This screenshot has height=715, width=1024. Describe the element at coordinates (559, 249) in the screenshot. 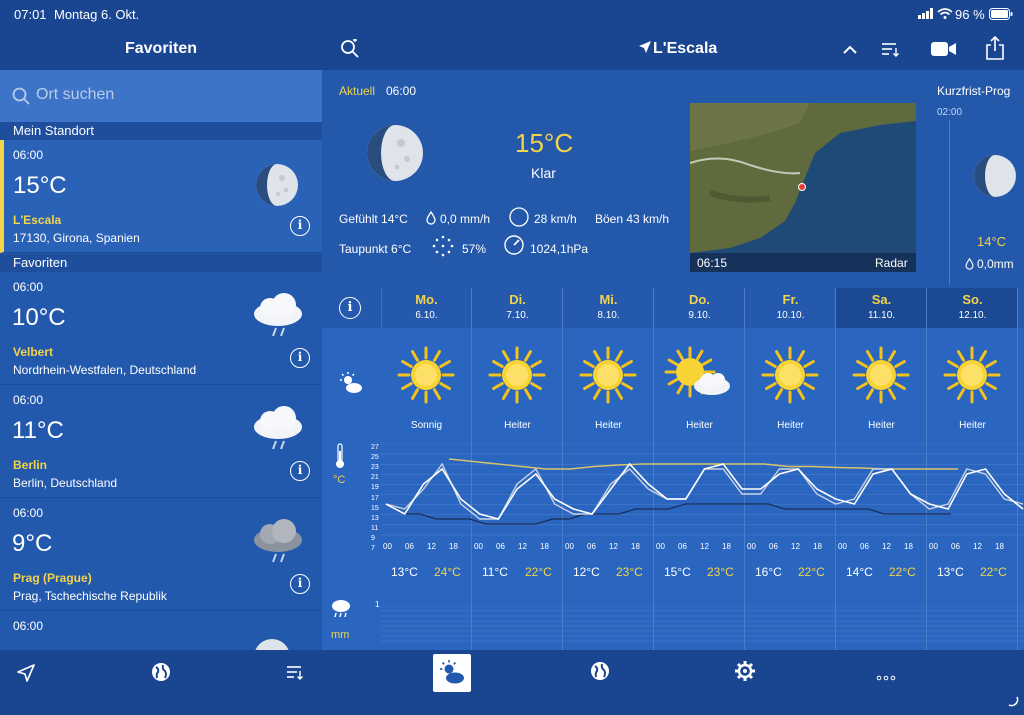

I see `pressure: 1024,1hPa` at that location.